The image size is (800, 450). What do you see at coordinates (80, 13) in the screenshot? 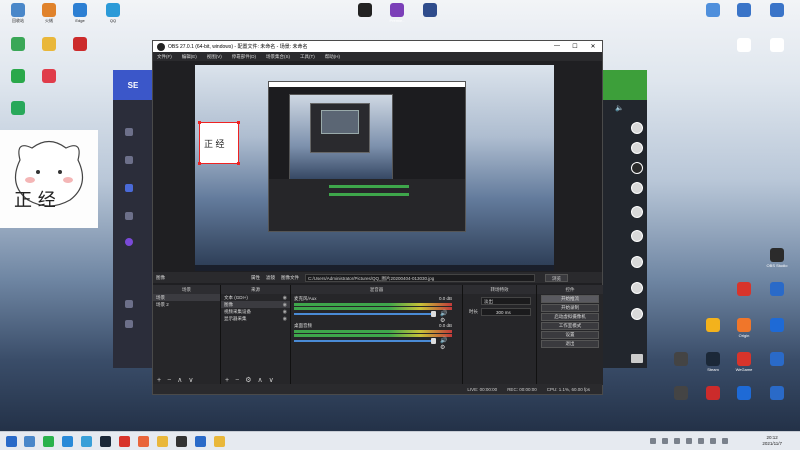
I see `desktop-icon: Edge` at bounding box center [80, 13].